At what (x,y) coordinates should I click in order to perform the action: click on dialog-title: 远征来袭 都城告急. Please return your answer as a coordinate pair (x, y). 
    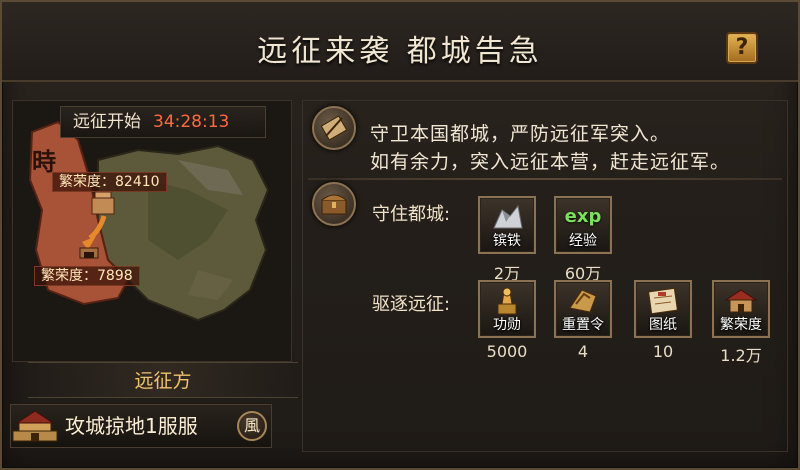
    Looking at the image, I should click on (400, 51).